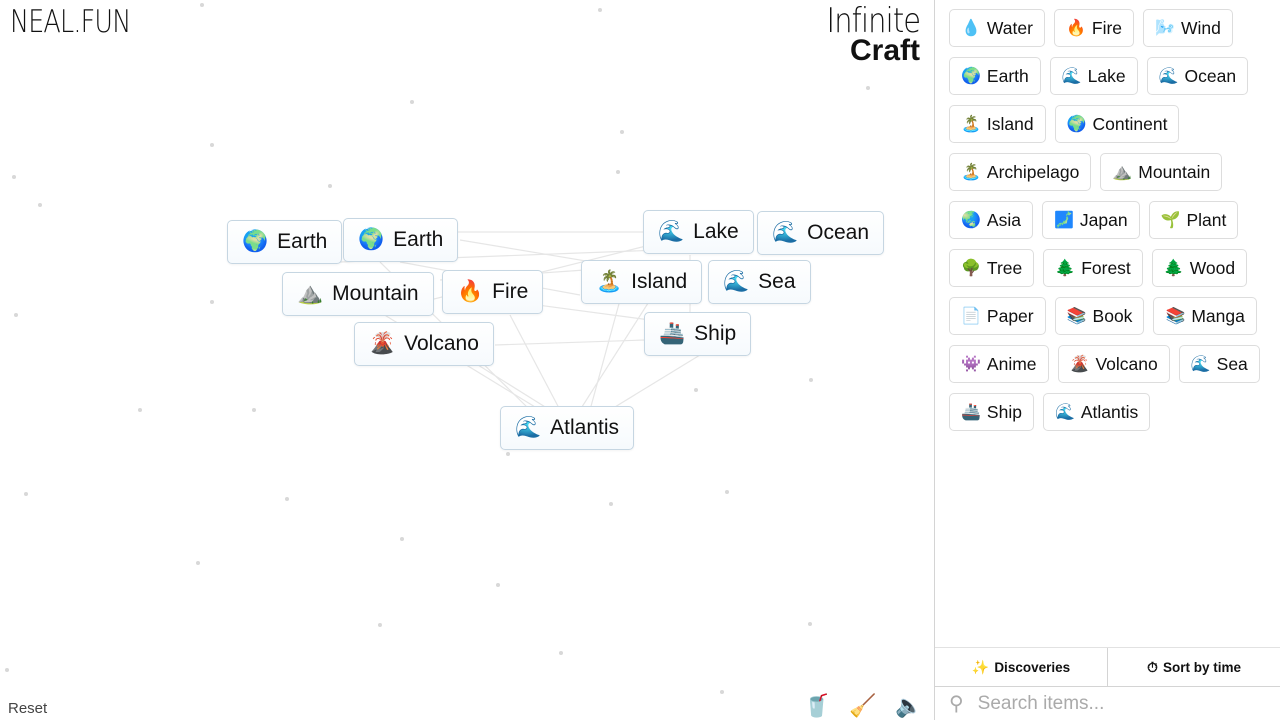 The image size is (1280, 720). I want to click on sidebar-item-continent: 🌍 Continent, so click(1117, 124).